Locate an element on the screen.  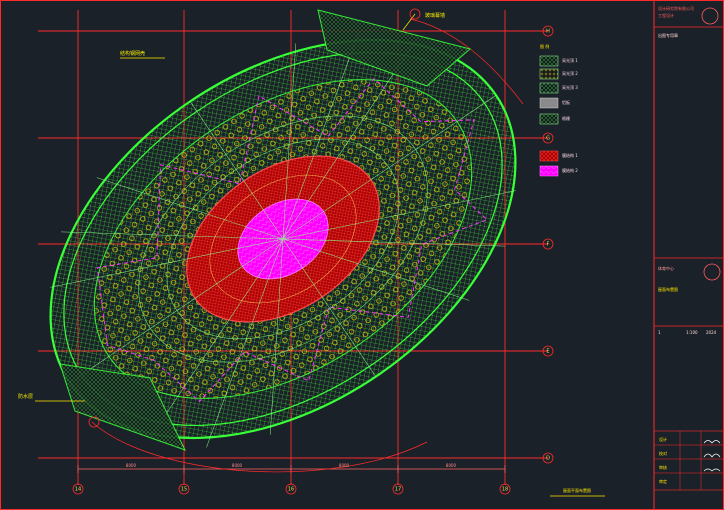
grid-label-right-0: H is located at coordinates (548, 32).